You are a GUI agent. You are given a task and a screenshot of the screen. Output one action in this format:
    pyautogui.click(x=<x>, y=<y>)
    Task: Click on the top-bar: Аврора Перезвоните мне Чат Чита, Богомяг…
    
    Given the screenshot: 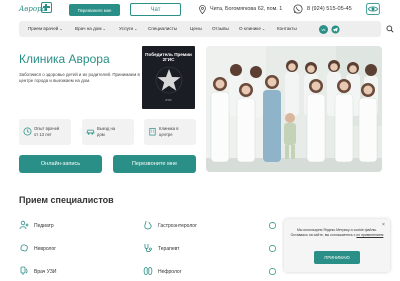 What is the action you would take?
    pyautogui.click(x=200, y=10)
    